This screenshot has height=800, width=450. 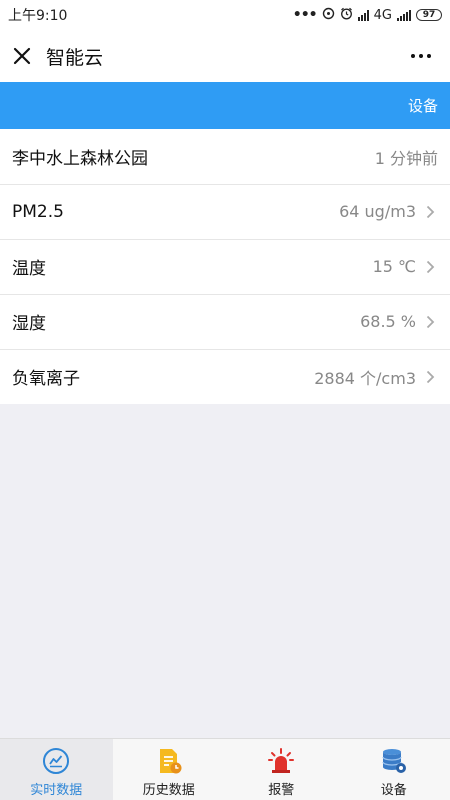 I want to click on alarm-clock-icon, so click(x=346, y=15).